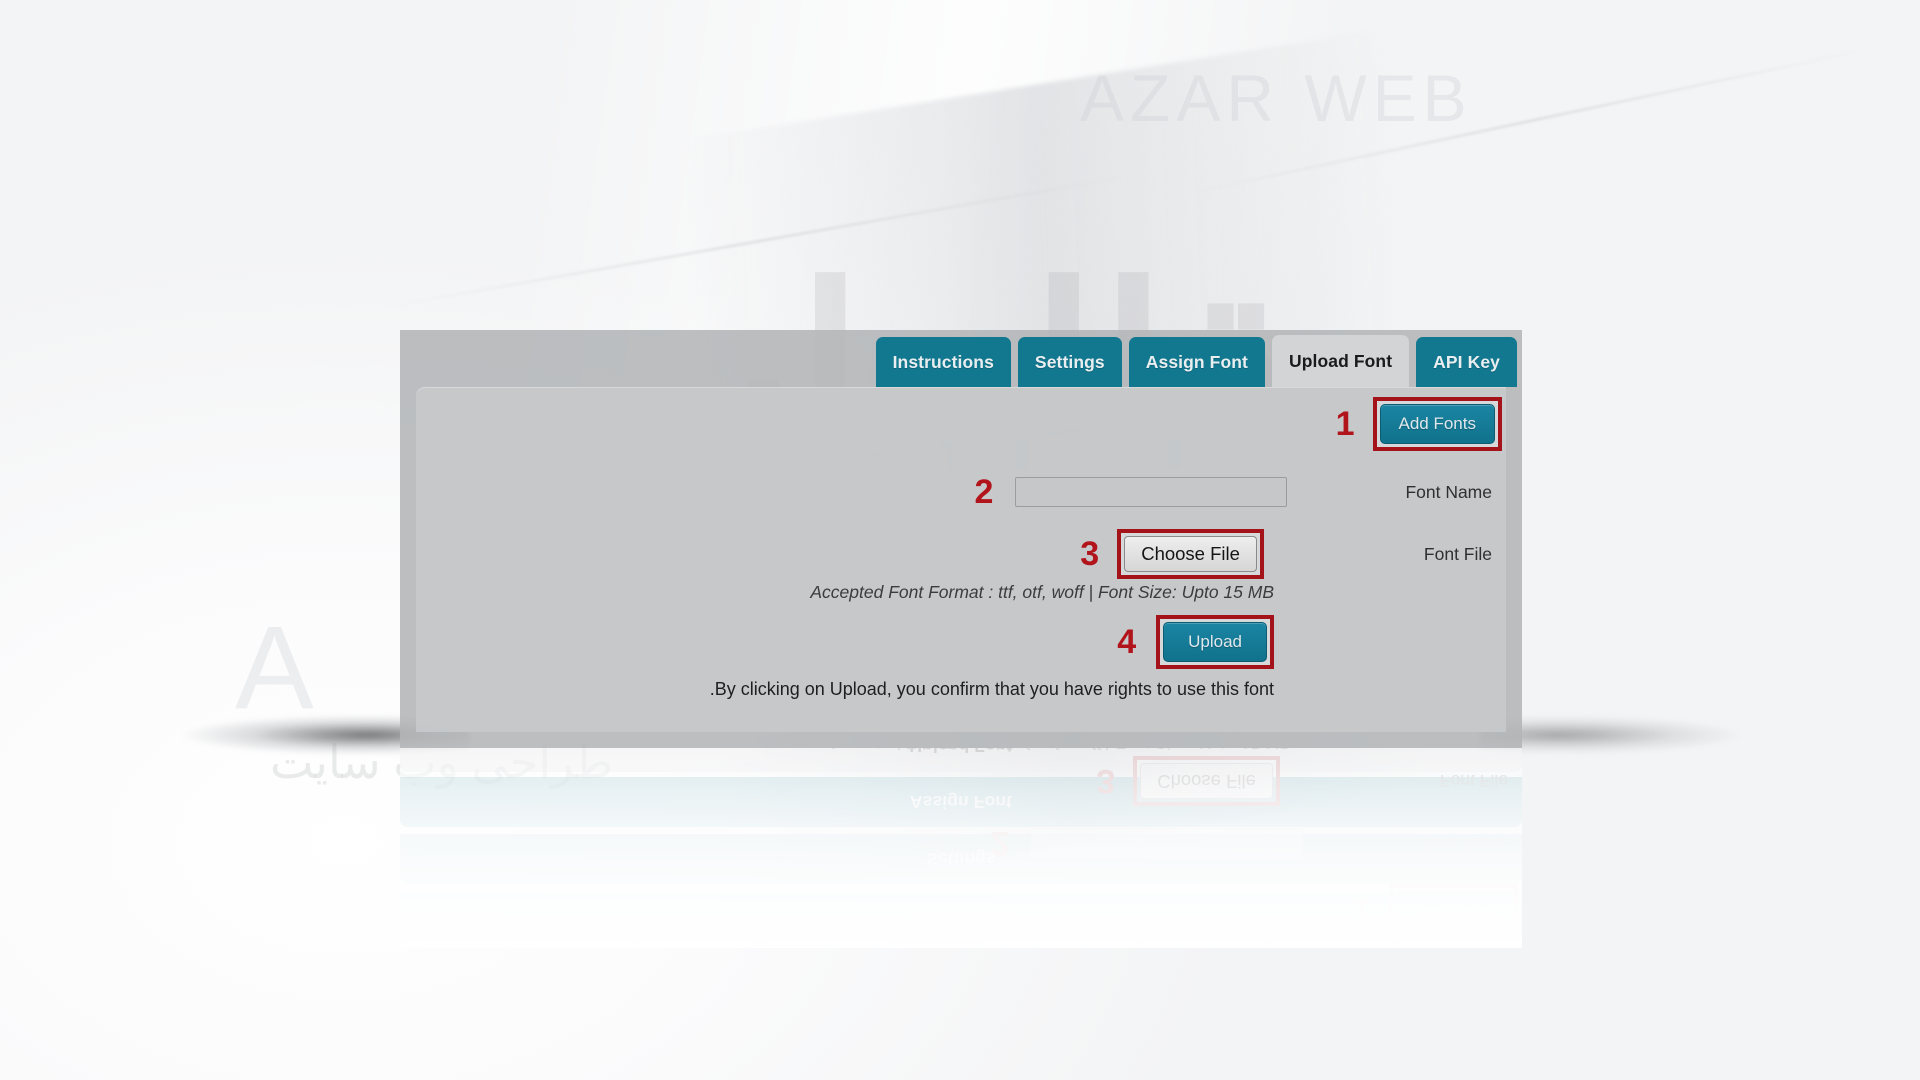 This screenshot has width=1920, height=1080. Describe the element at coordinates (943, 362) in the screenshot. I see `tab-instructions: Instructions` at that location.